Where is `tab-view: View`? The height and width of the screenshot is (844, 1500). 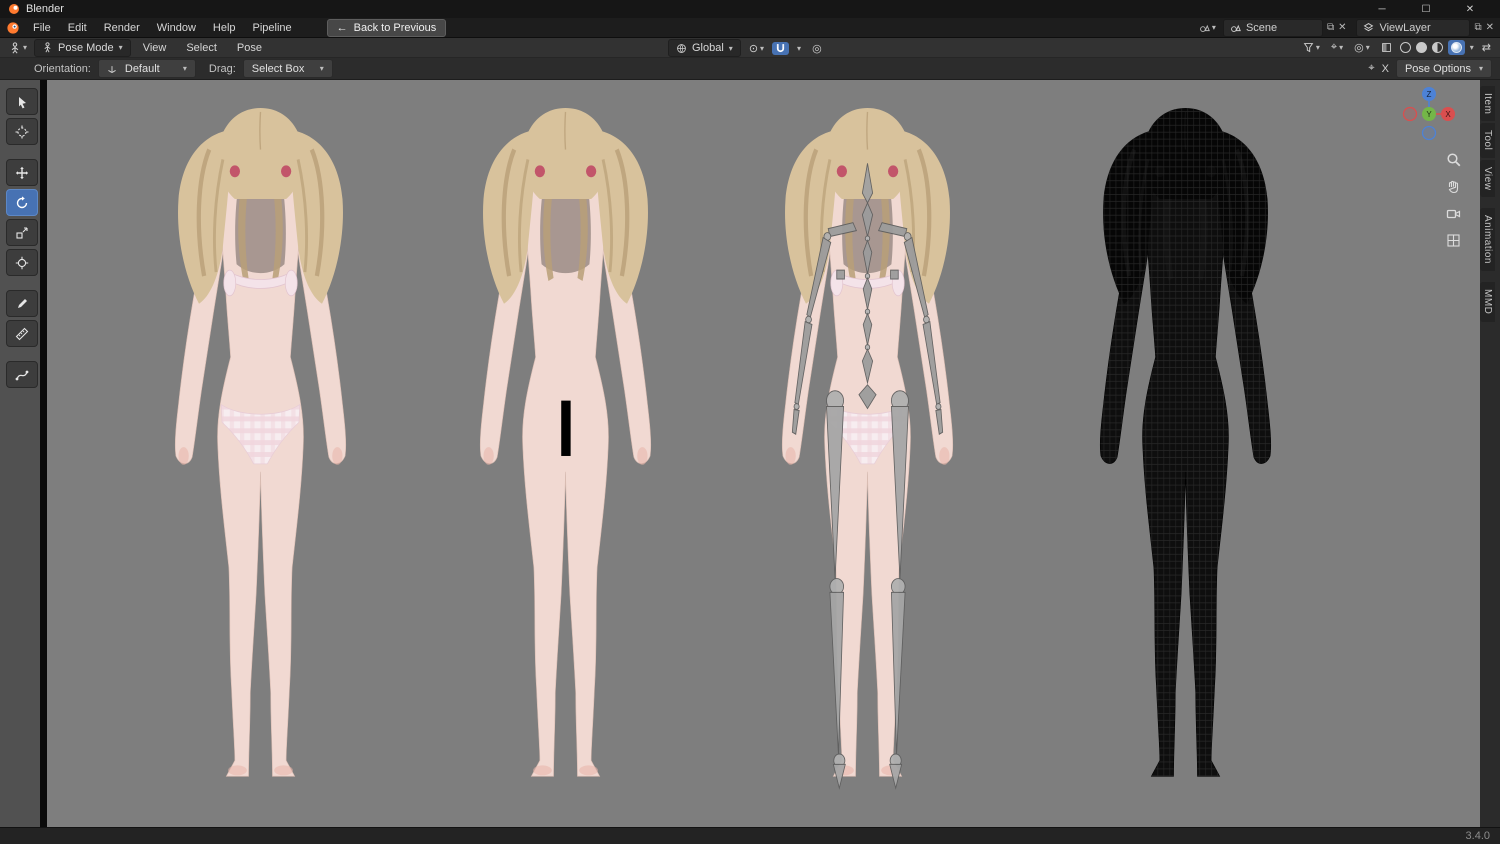
tab-view: View is located at coordinates (1487, 178).